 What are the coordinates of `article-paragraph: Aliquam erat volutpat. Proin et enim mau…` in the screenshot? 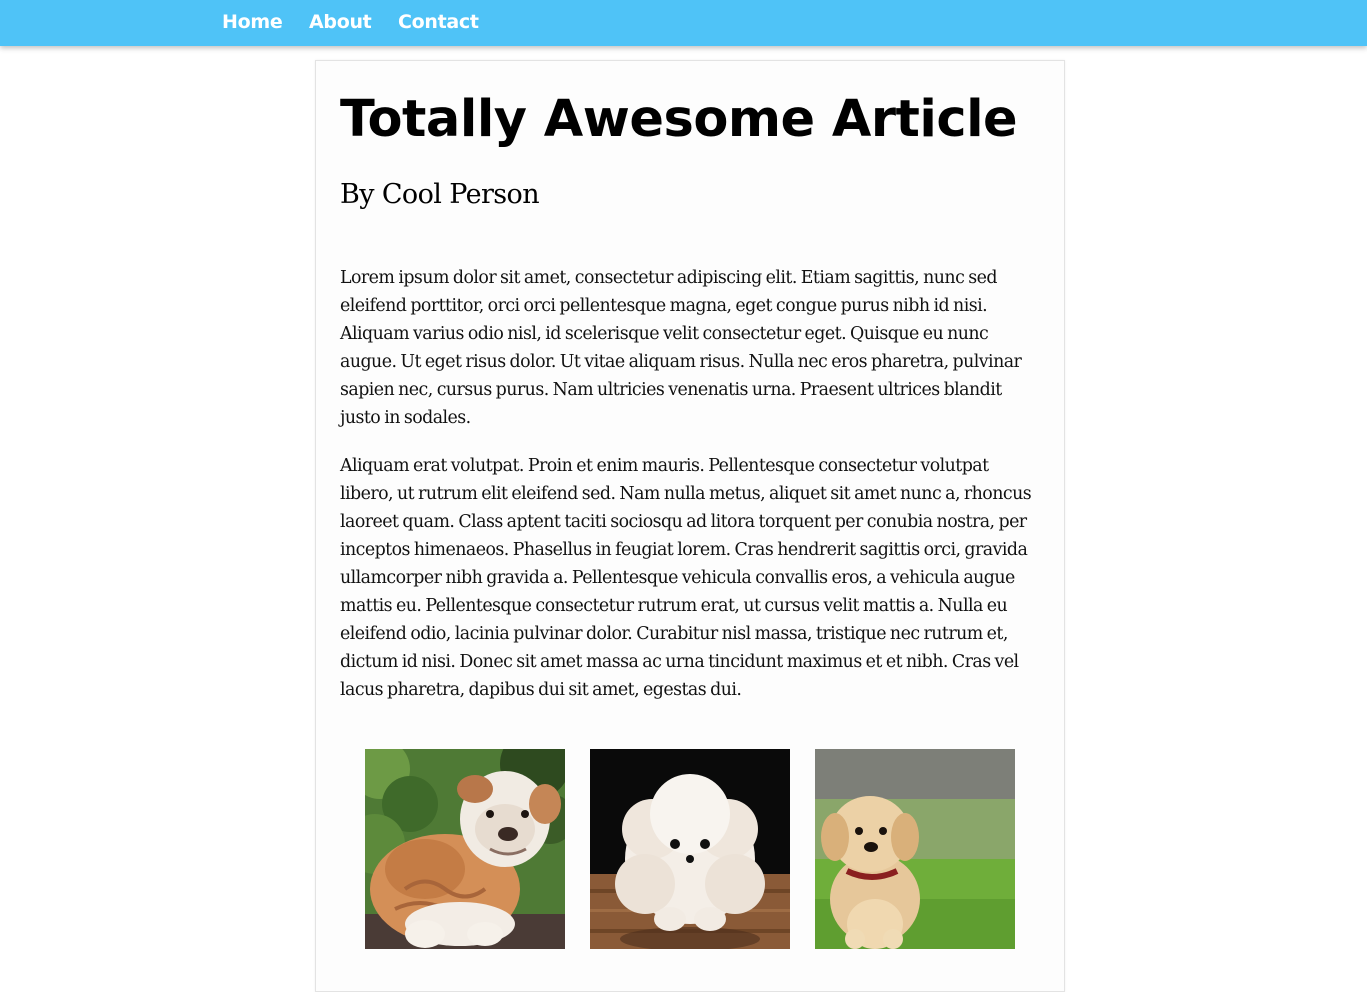 It's located at (686, 578).